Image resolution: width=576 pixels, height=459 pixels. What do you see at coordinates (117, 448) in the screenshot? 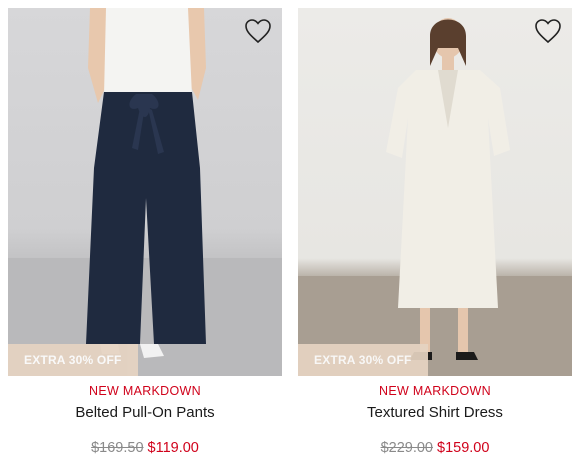
I see `original-price: $169.50` at bounding box center [117, 448].